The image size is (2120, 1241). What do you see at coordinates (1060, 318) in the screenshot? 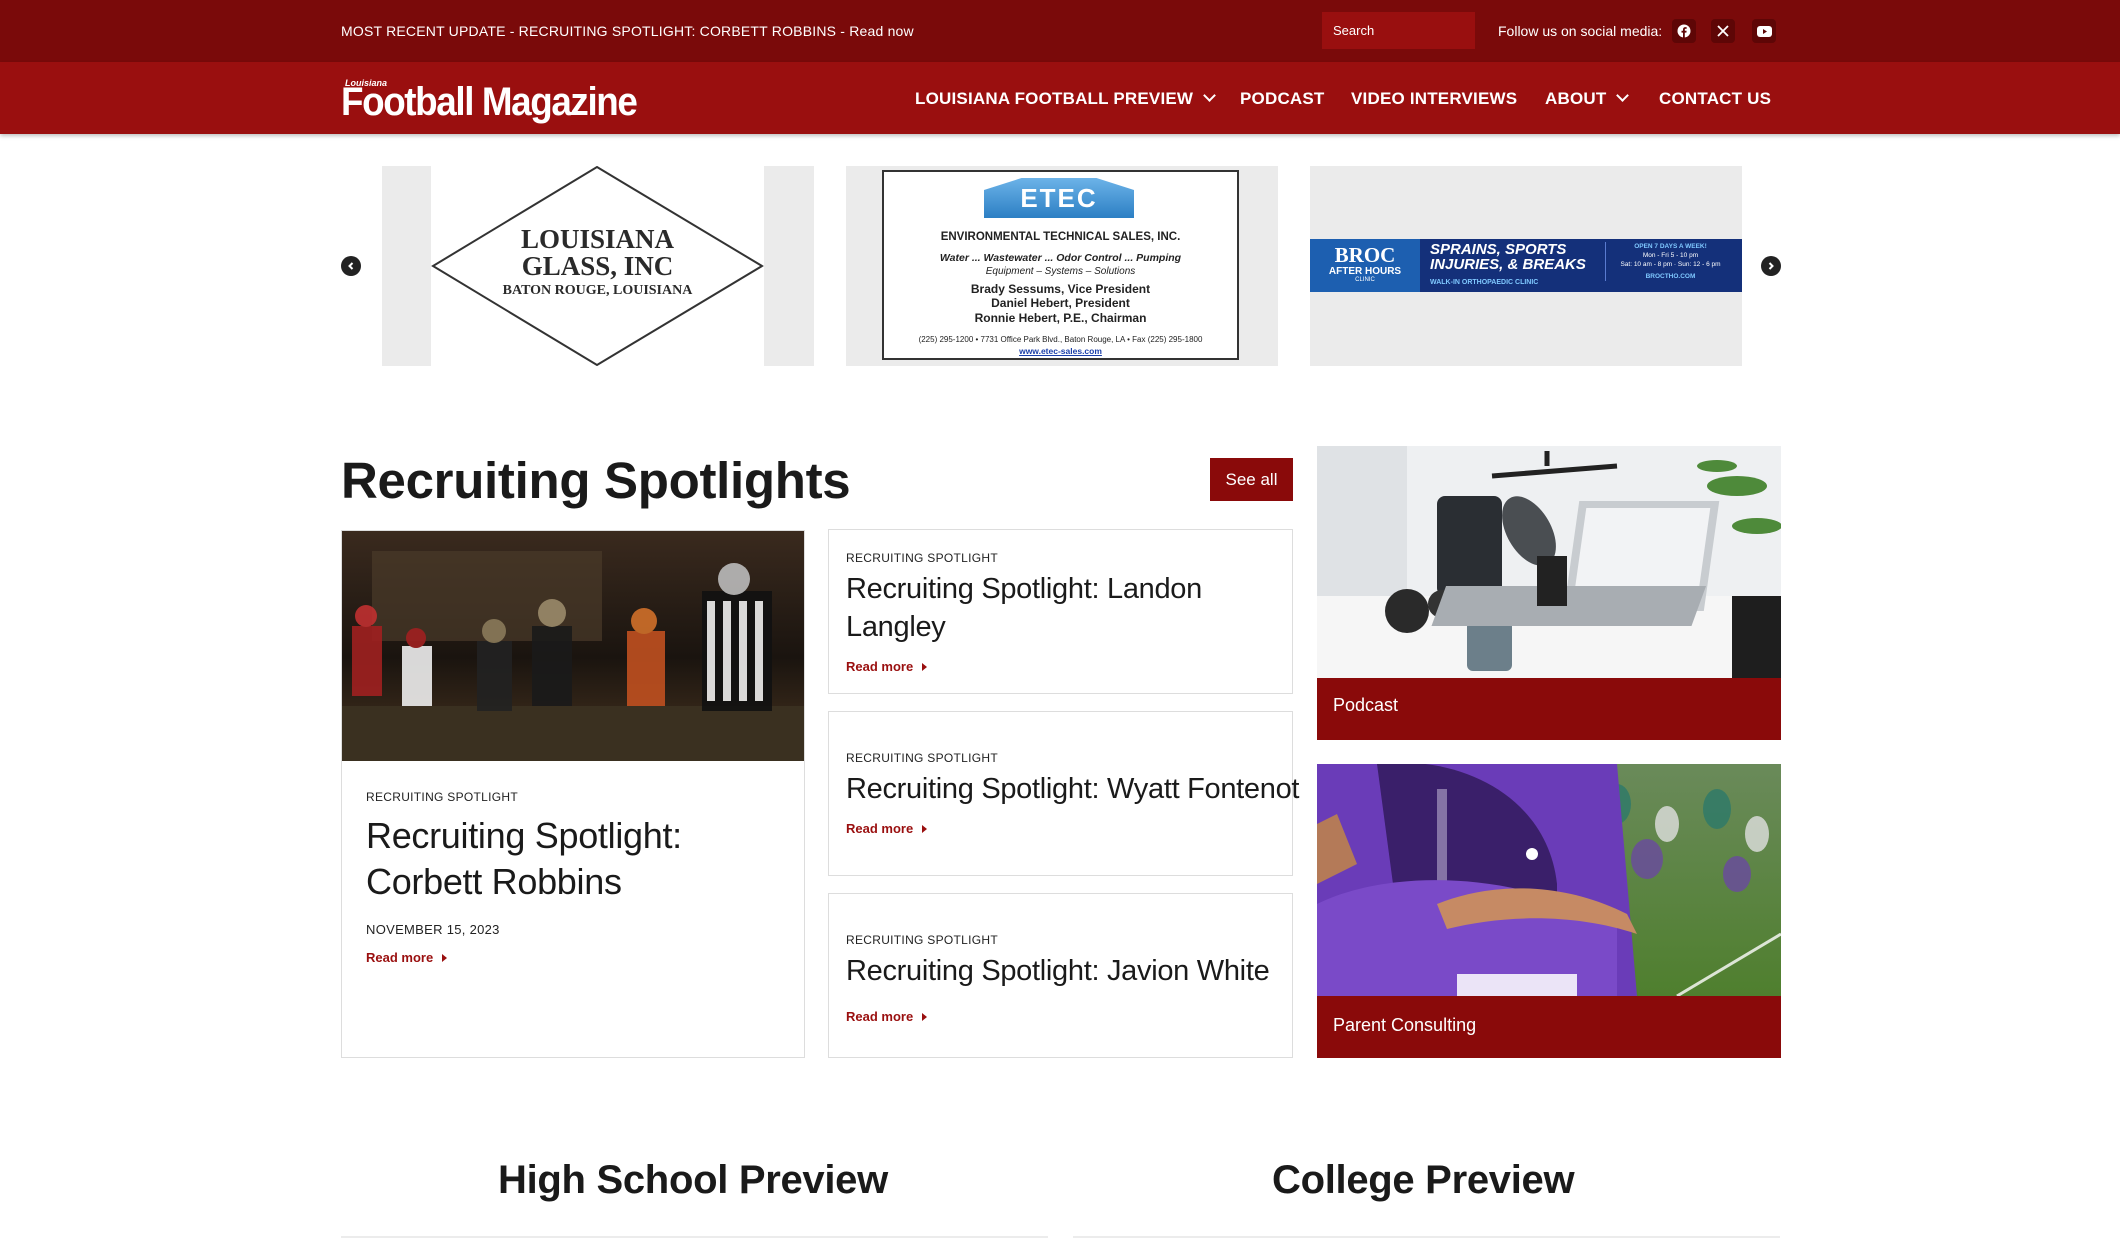
I see `etec-person-3: Ronnie Hebert, P.E., Chairman` at bounding box center [1060, 318].